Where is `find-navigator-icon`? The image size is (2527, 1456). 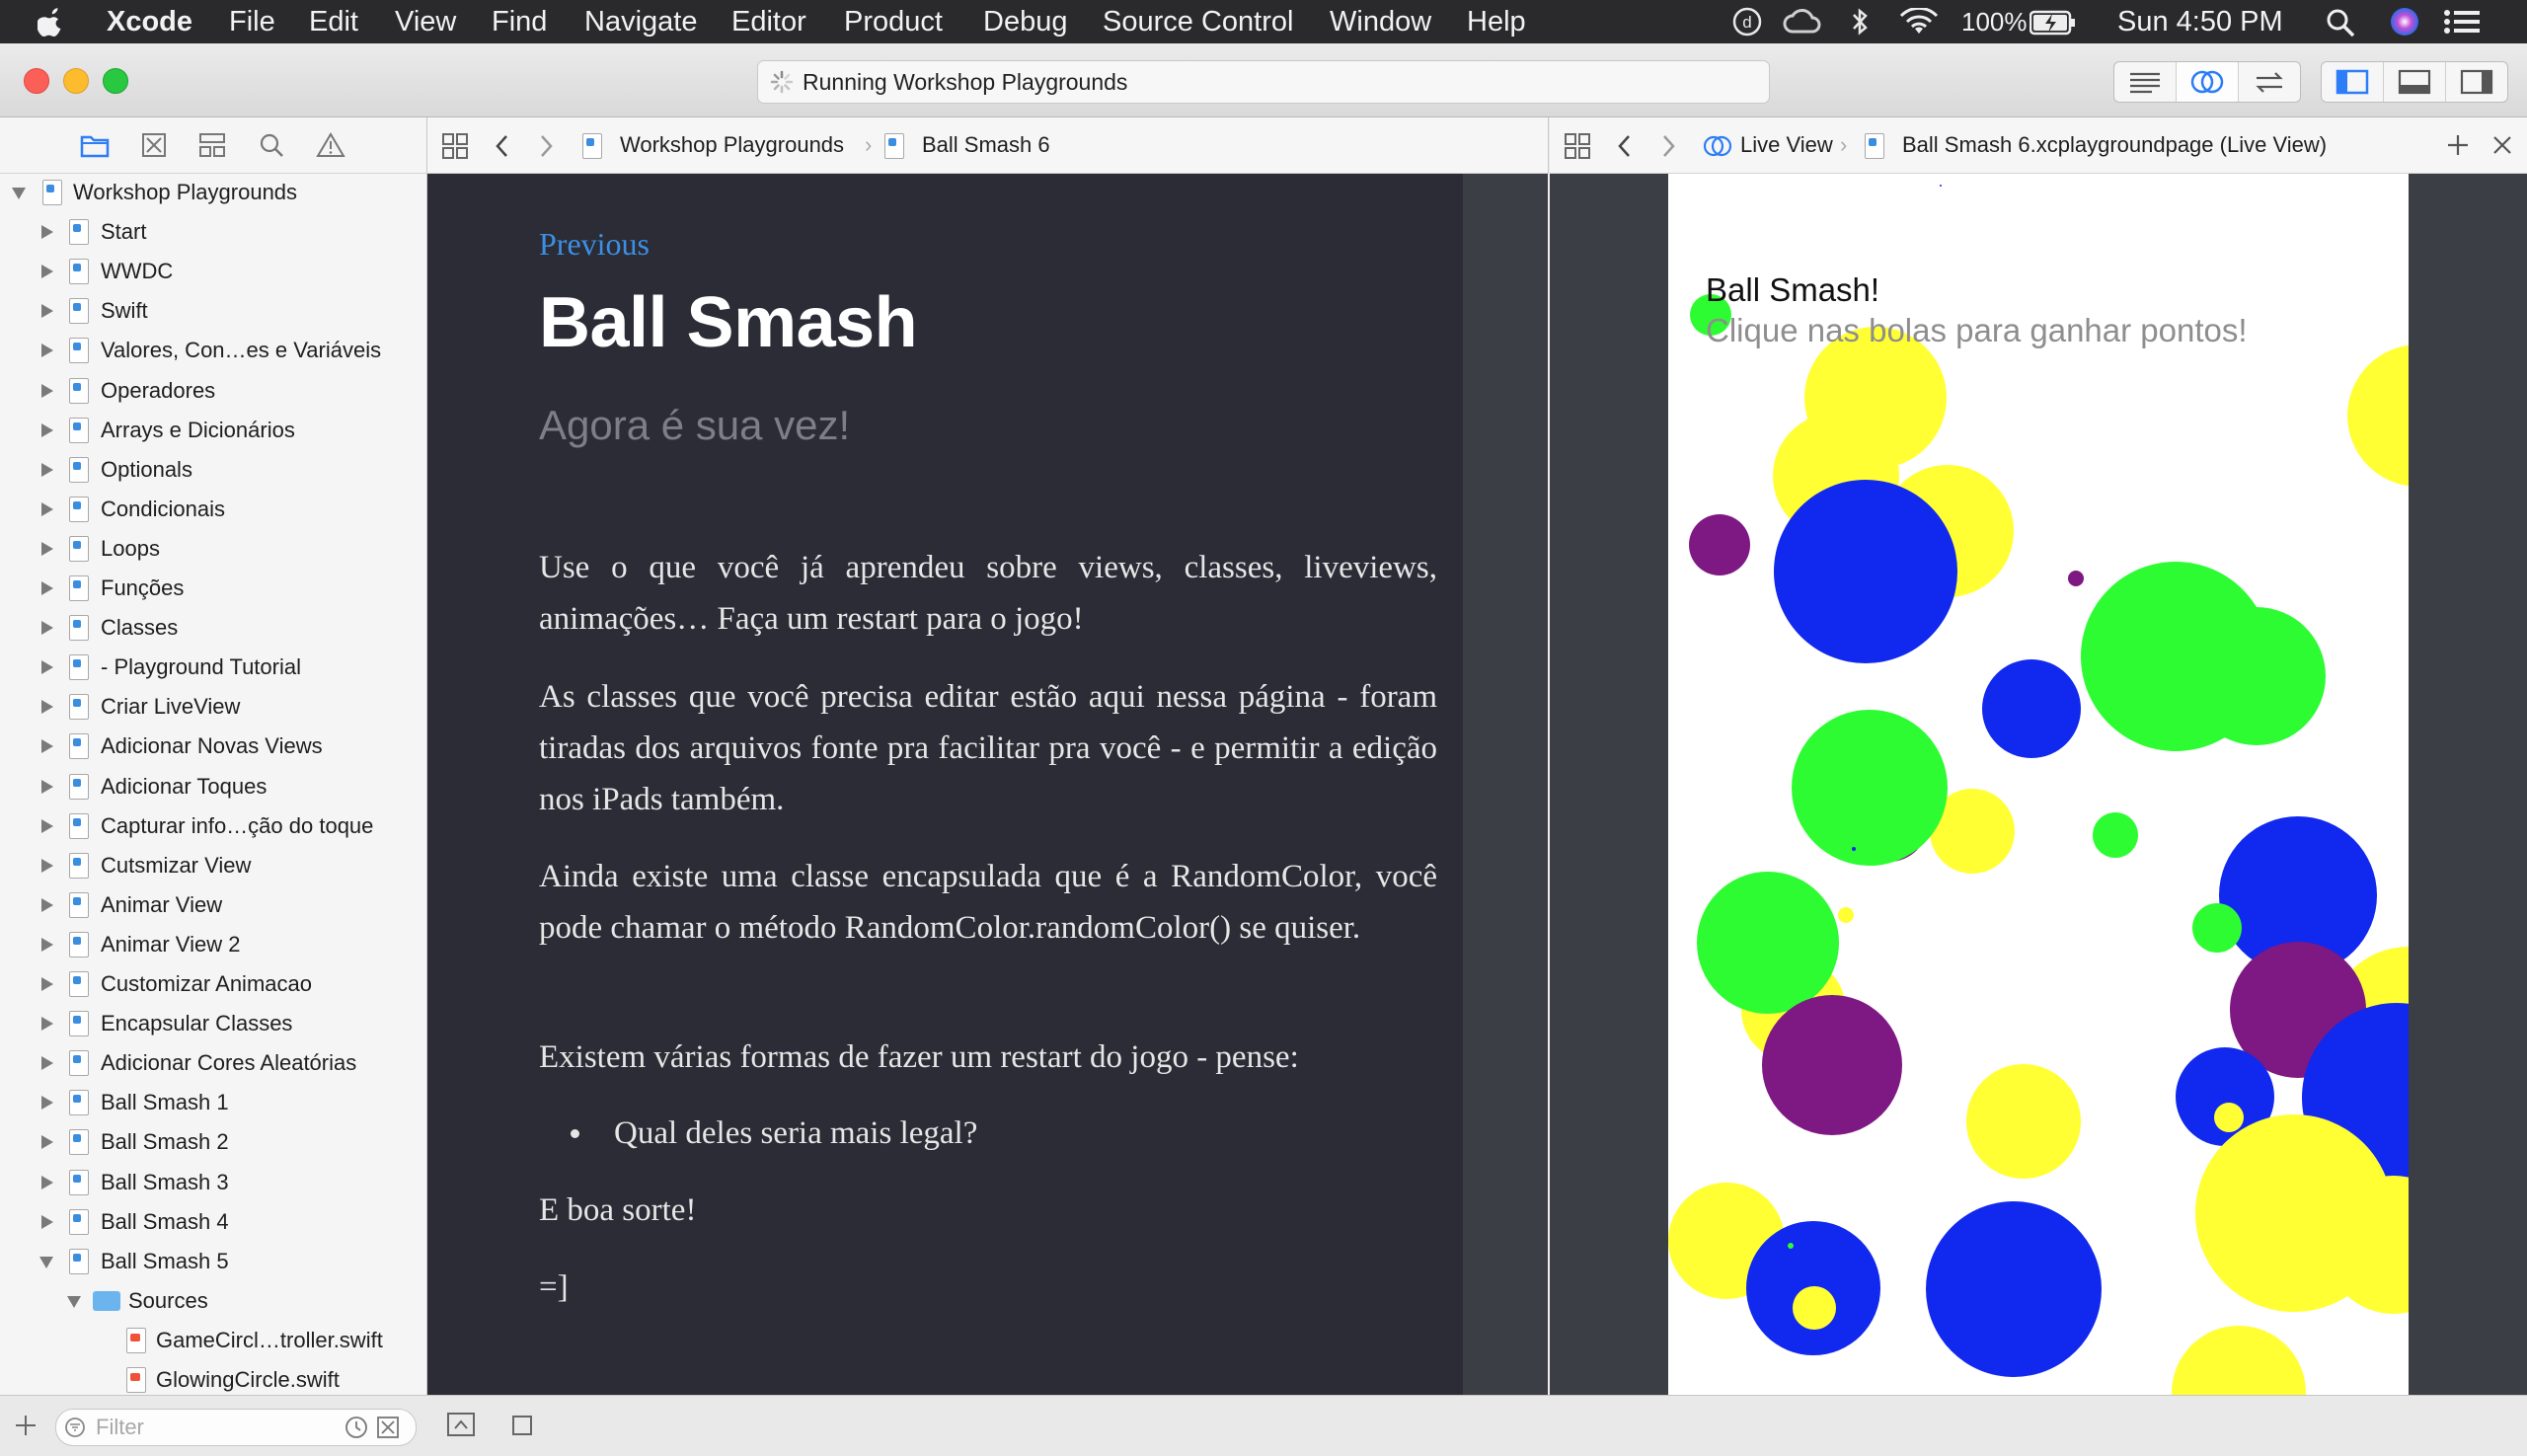
find-navigator-icon is located at coordinates (271, 145).